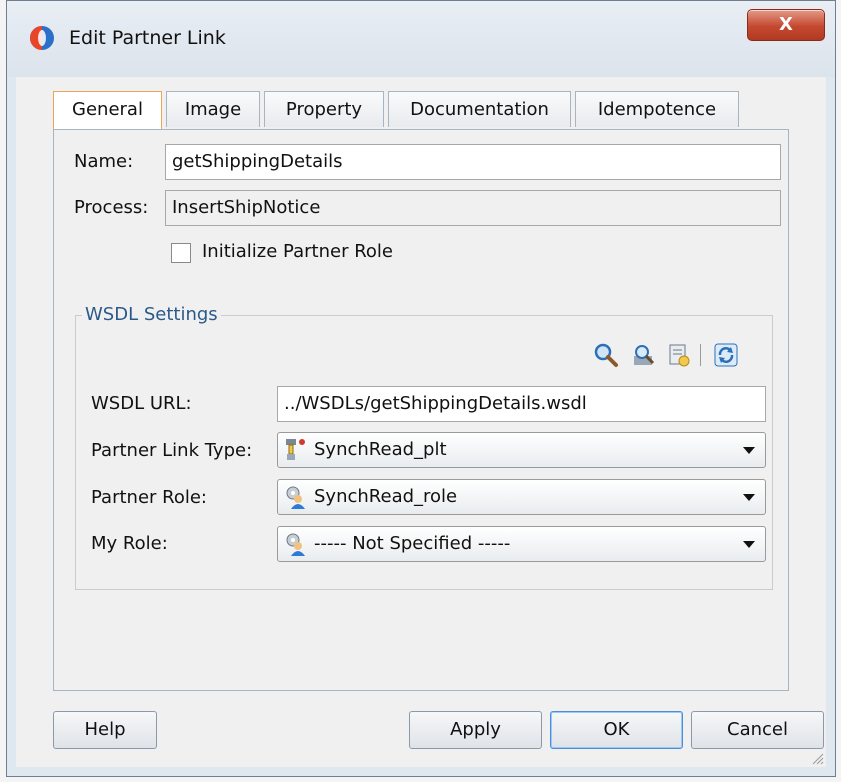  Describe the element at coordinates (473, 208) in the screenshot. I see `process-field: InsertShipNotice` at that location.